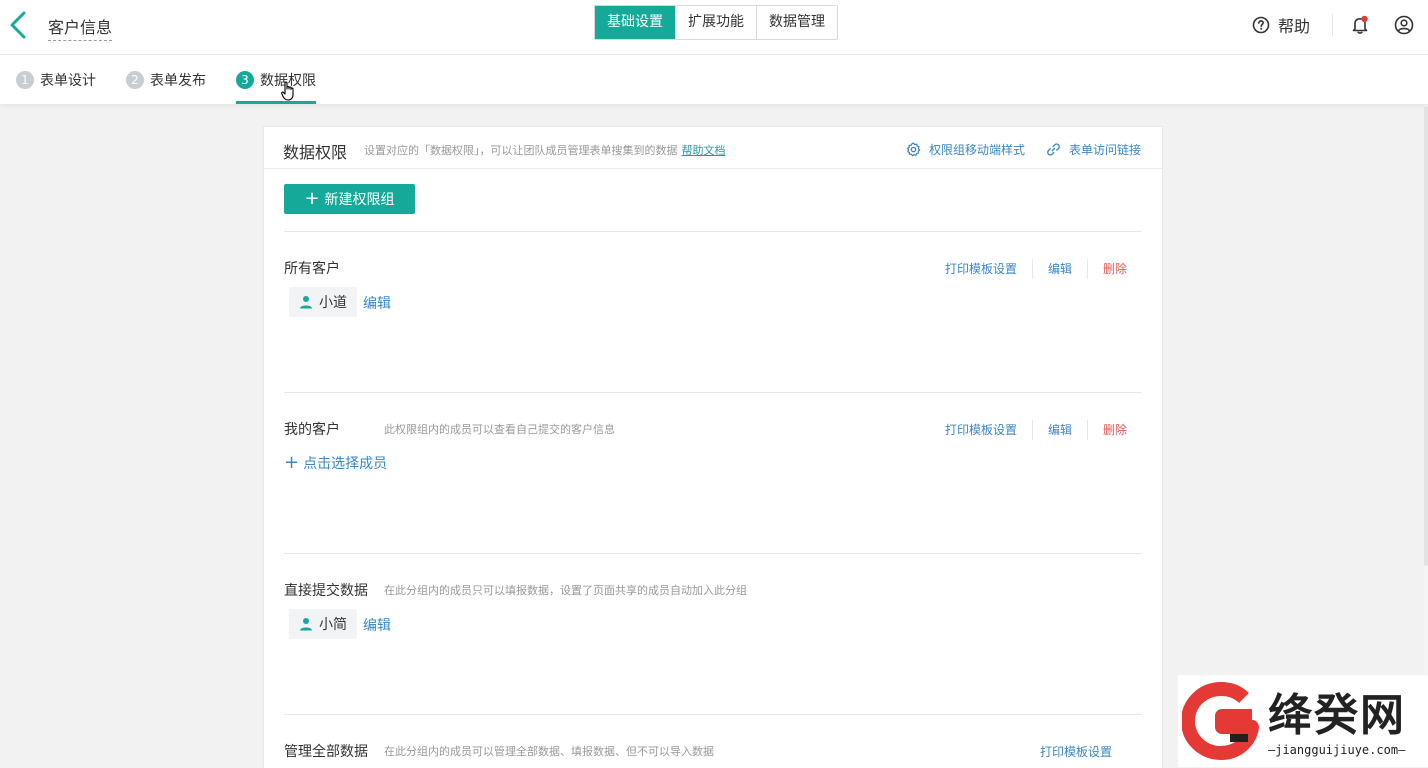 The height and width of the screenshot is (768, 1428). I want to click on group-actions: 打印模板设置, so click(1083, 752).